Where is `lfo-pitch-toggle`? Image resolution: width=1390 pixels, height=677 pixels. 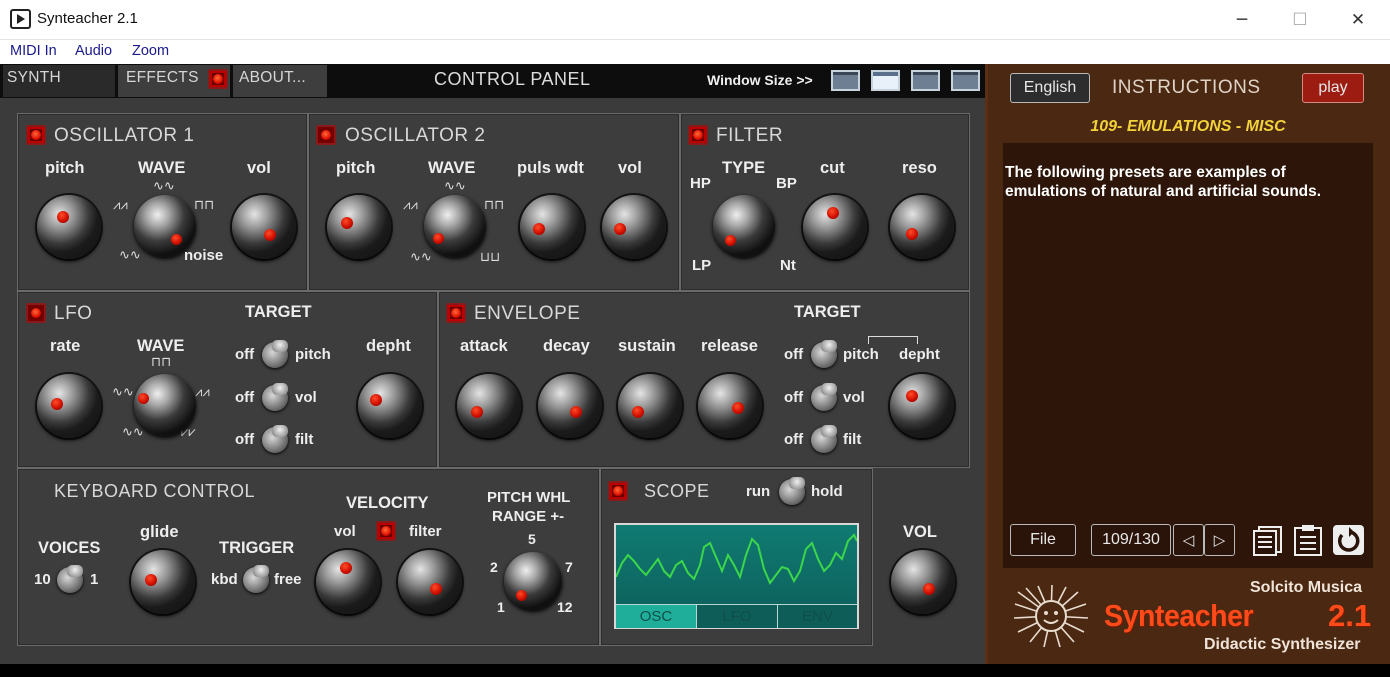
lfo-pitch-toggle is located at coordinates (275, 354).